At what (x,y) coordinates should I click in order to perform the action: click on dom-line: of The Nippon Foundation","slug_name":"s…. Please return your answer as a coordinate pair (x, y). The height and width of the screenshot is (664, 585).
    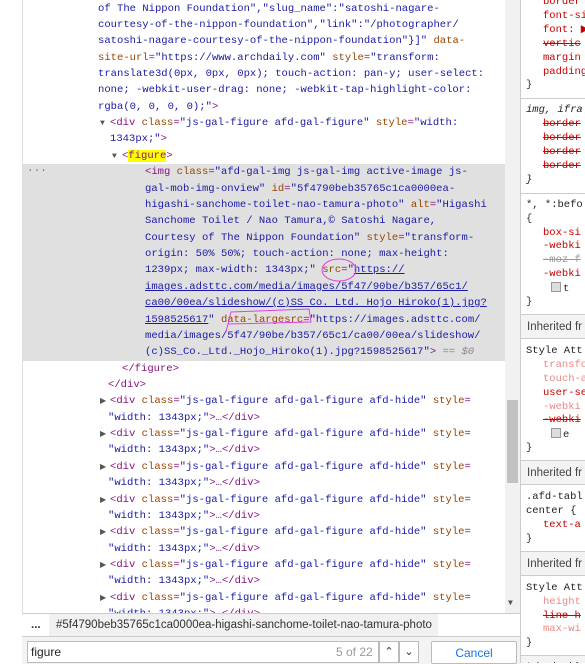
    Looking at the image, I should click on (264, 9).